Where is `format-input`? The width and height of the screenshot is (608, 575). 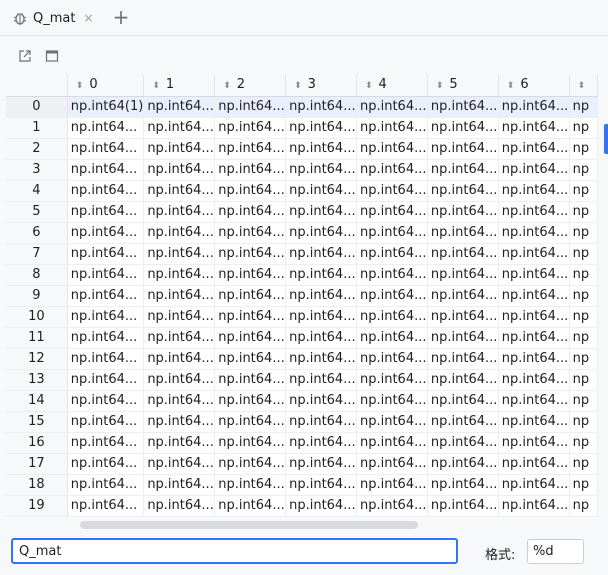
format-input is located at coordinates (555, 551).